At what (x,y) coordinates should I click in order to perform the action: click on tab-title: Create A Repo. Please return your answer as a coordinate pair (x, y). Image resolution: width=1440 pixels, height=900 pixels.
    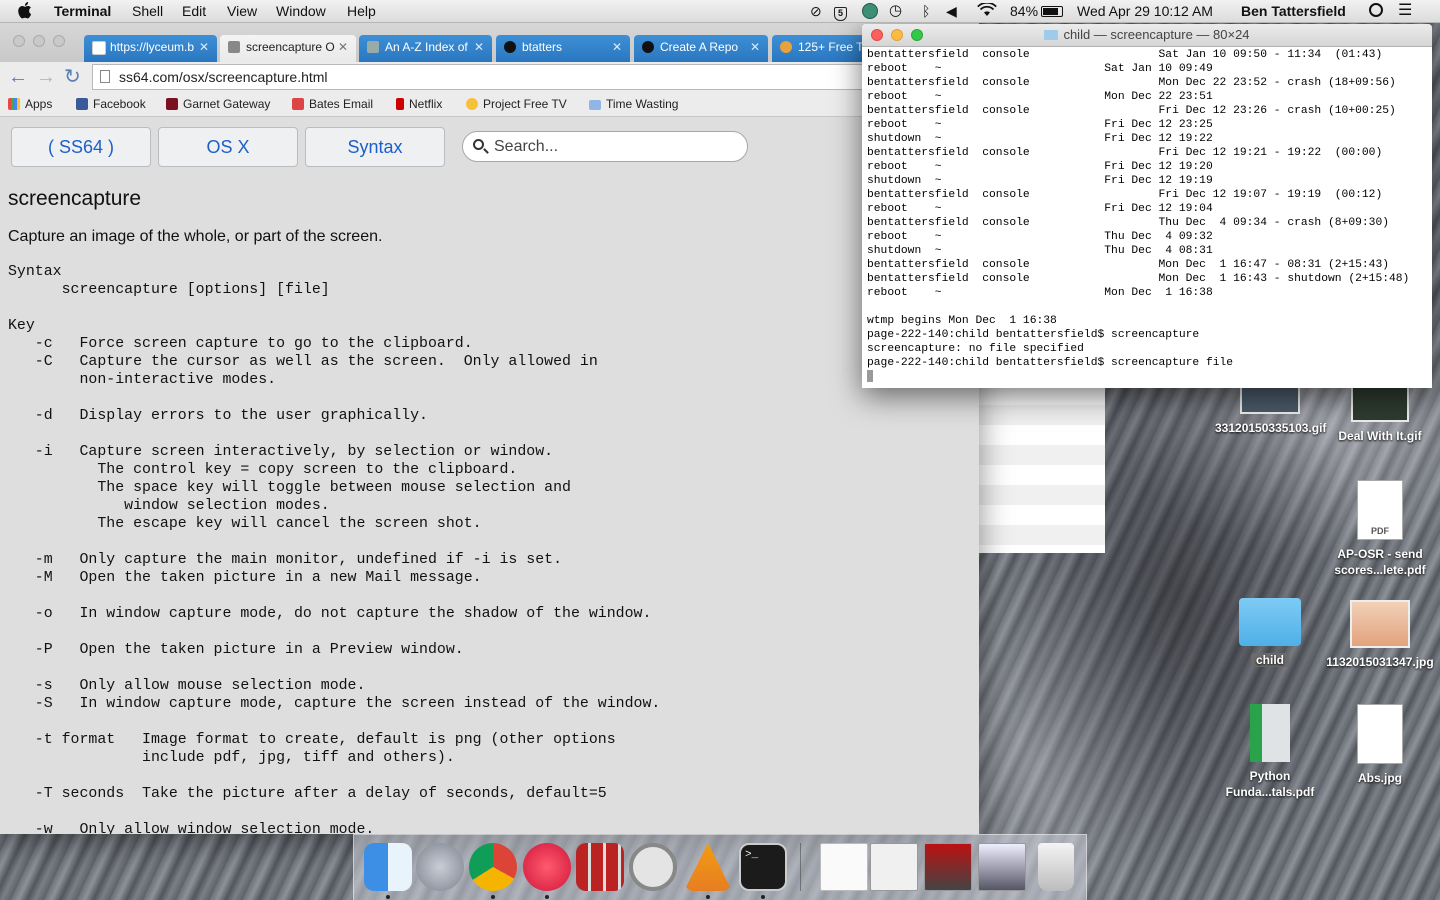
    Looking at the image, I should click on (699, 47).